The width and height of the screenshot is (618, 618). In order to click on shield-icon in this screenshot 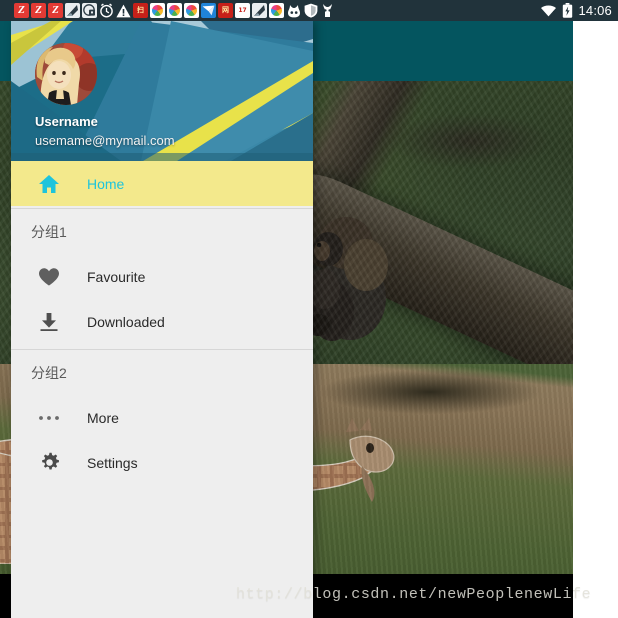, I will do `click(310, 10)`.